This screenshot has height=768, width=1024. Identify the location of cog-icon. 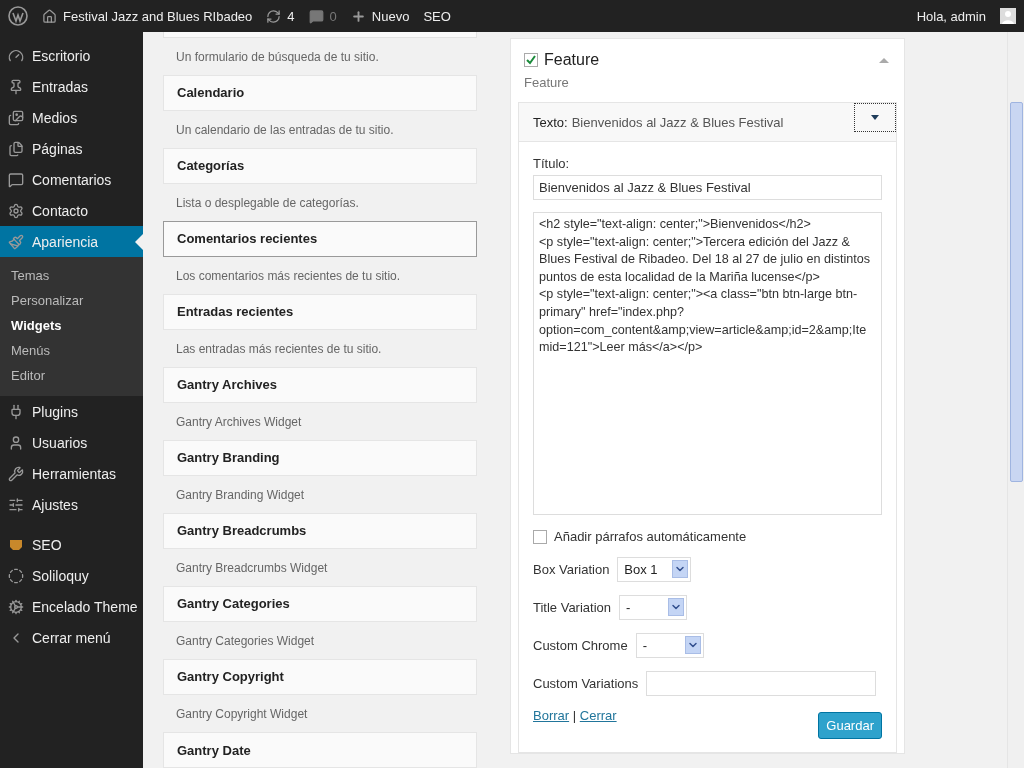
(16, 606).